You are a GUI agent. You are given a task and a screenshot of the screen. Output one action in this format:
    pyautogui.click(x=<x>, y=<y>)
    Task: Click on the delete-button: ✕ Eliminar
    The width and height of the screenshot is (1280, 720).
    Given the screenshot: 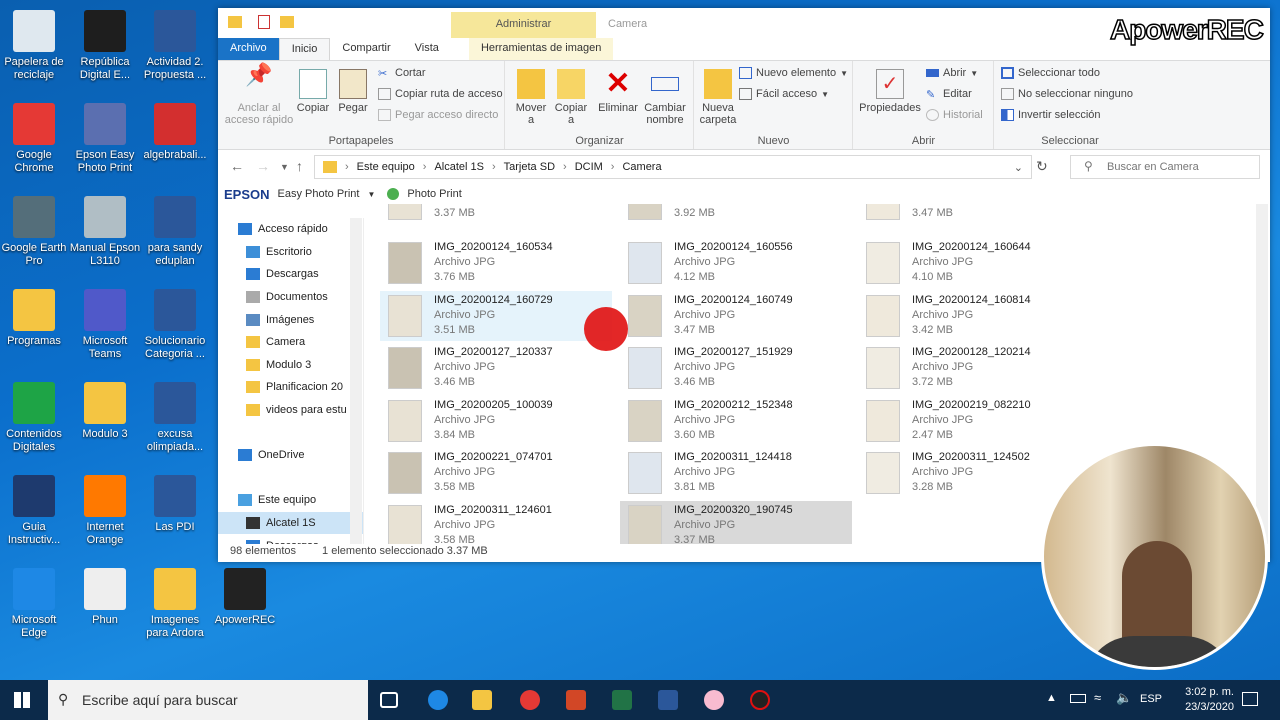 What is the action you would take?
    pyautogui.click(x=618, y=92)
    